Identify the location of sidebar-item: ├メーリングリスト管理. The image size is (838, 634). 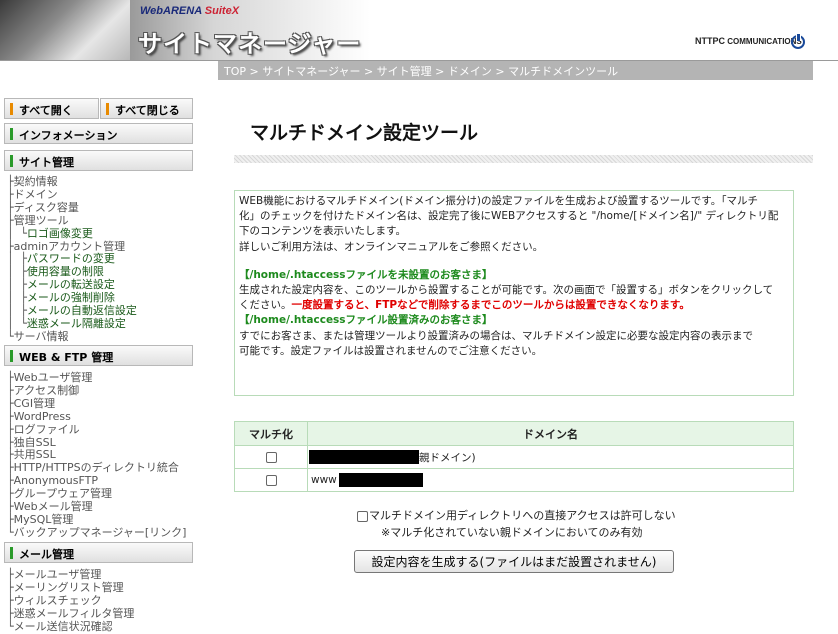
(65, 587).